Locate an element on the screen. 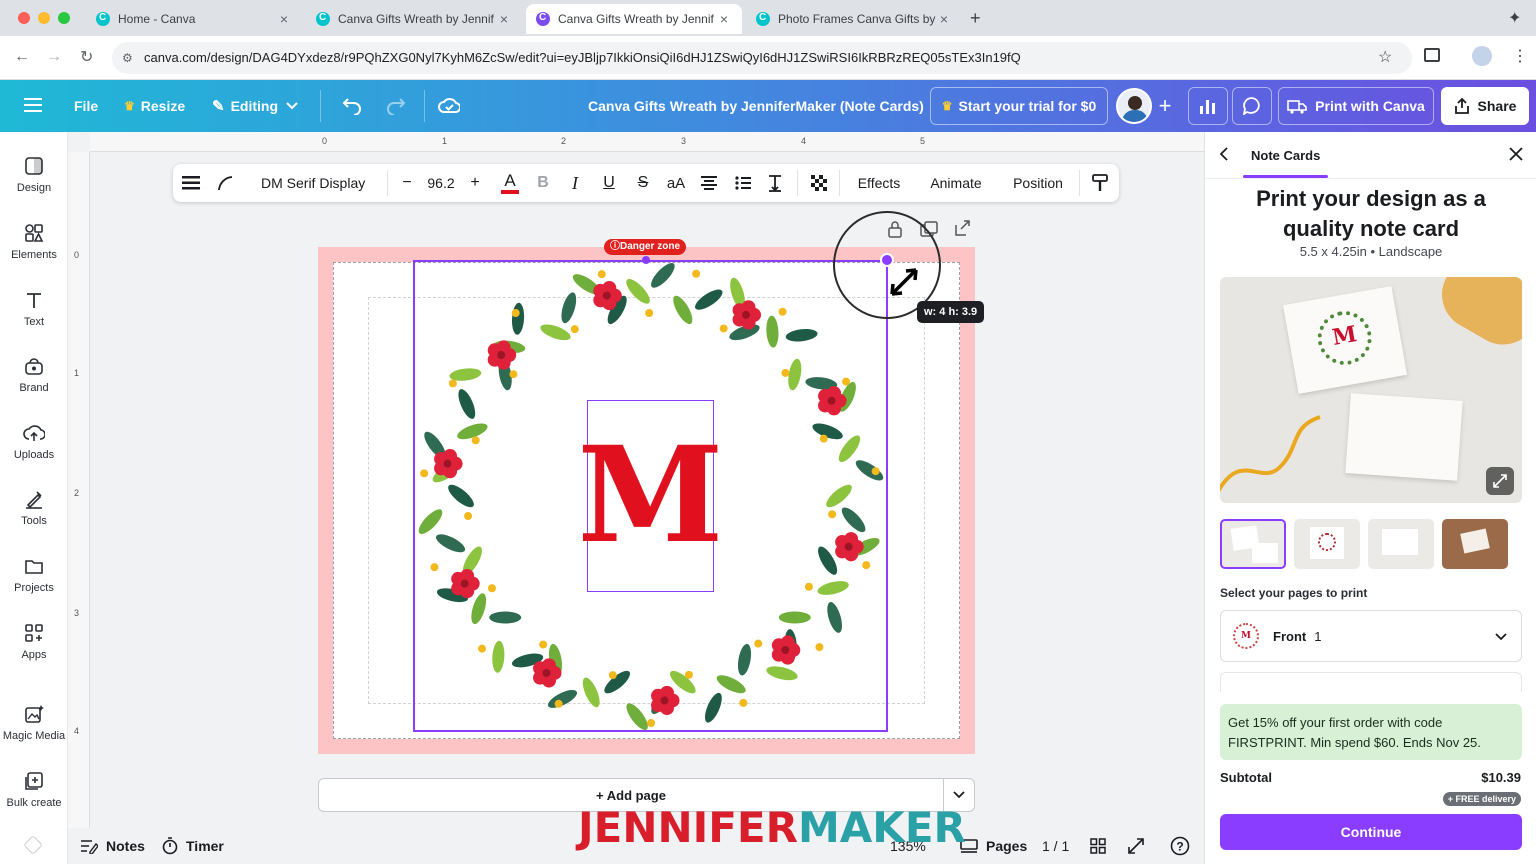 The width and height of the screenshot is (1536, 864). redo-icon is located at coordinates (396, 106).